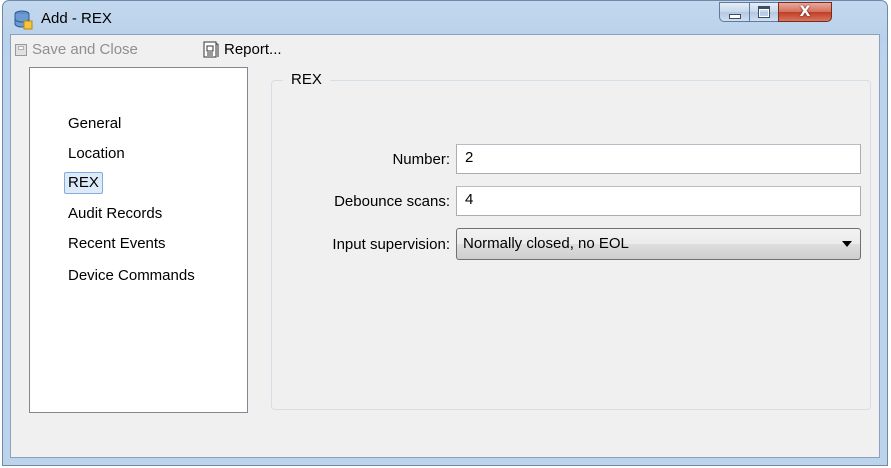  I want to click on chevron-down-icon, so click(847, 244).